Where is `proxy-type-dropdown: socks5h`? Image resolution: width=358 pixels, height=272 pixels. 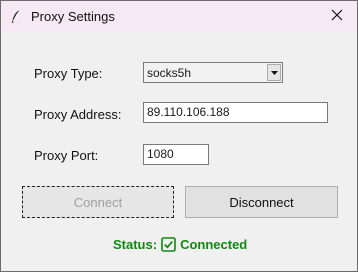 proxy-type-dropdown: socks5h is located at coordinates (213, 72).